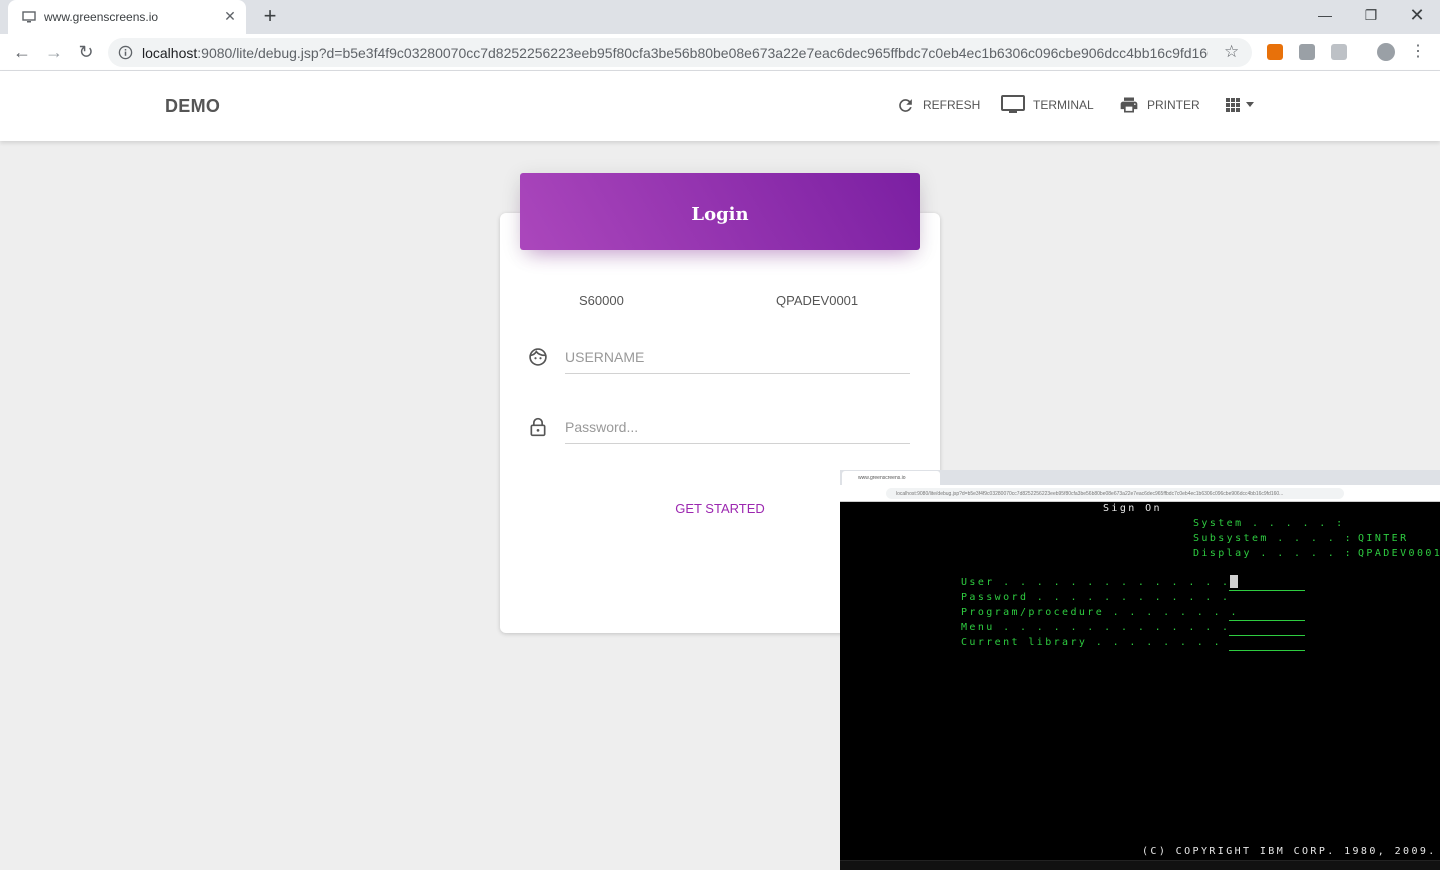 The width and height of the screenshot is (1440, 870). Describe the element at coordinates (86, 52) in the screenshot. I see `reload-icon: ↻` at that location.